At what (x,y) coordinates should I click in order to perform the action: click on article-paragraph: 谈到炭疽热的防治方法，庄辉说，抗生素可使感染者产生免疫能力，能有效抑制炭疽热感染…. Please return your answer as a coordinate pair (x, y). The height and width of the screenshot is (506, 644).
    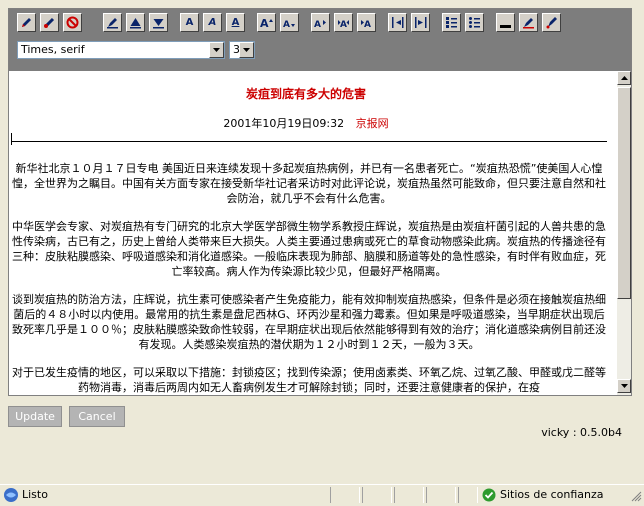
    Looking at the image, I should click on (309, 322).